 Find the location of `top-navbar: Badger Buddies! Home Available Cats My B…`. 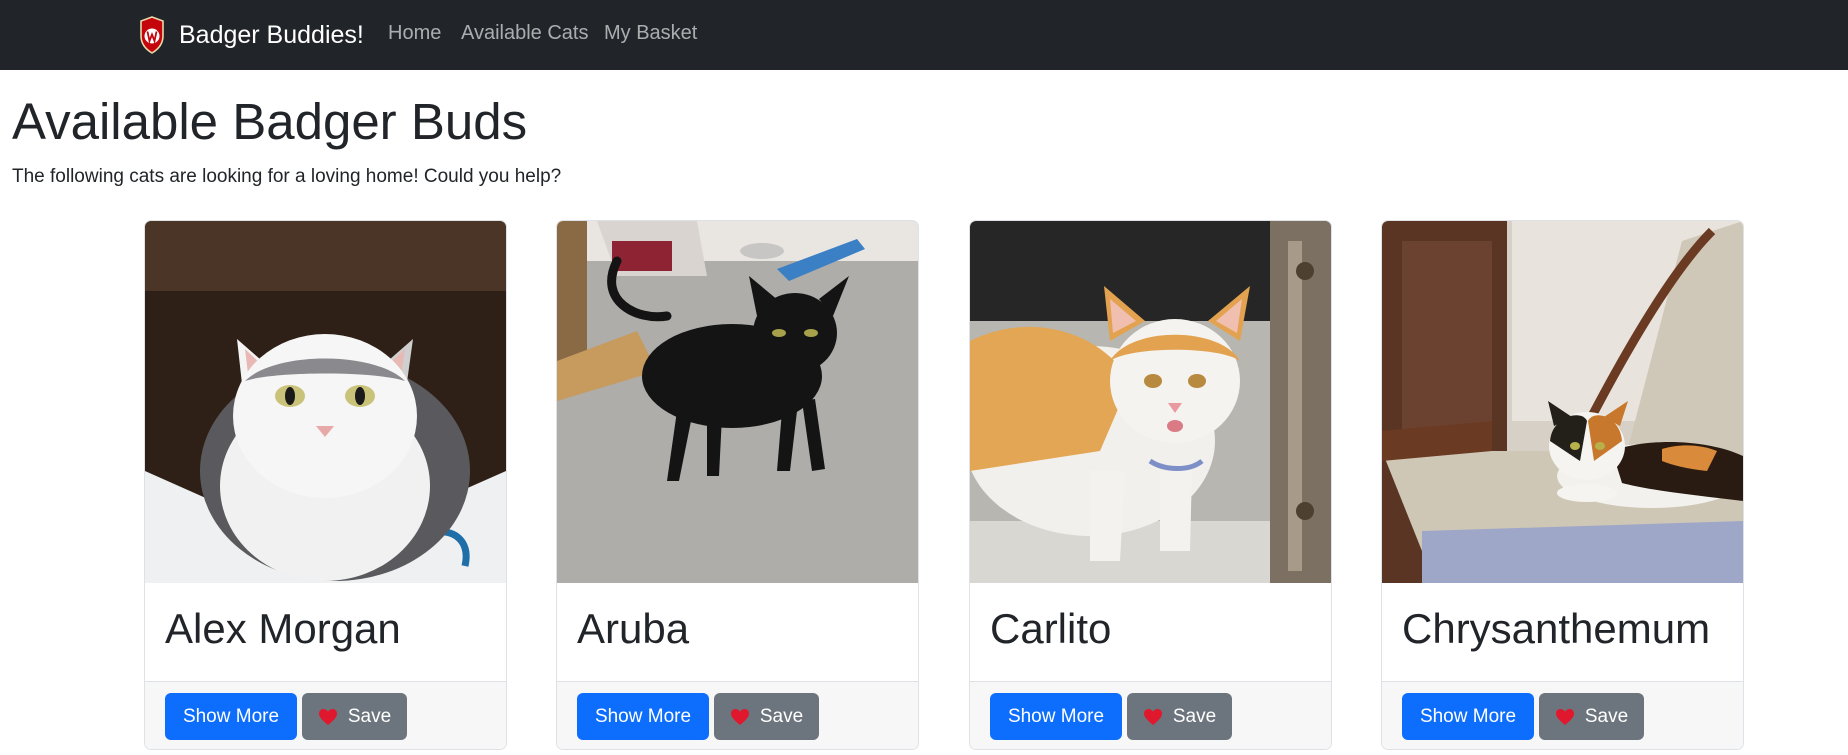

top-navbar: Badger Buddies! Home Available Cats My B… is located at coordinates (924, 35).